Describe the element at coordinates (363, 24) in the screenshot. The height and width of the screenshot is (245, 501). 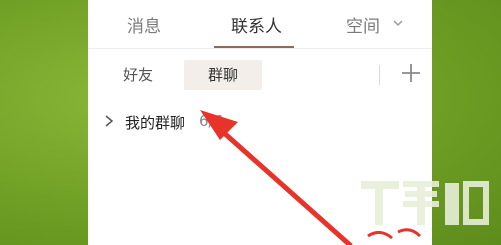
I see `tab-space: 空间` at that location.